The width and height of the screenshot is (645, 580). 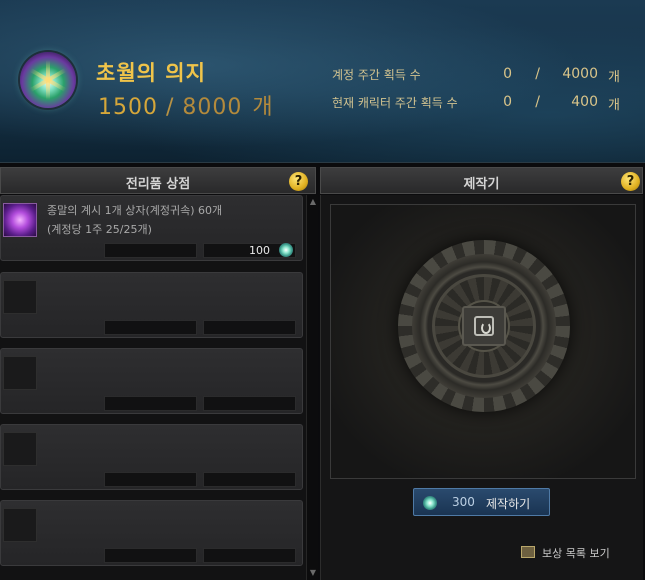 I want to click on currency-unit: 개, so click(x=263, y=107).